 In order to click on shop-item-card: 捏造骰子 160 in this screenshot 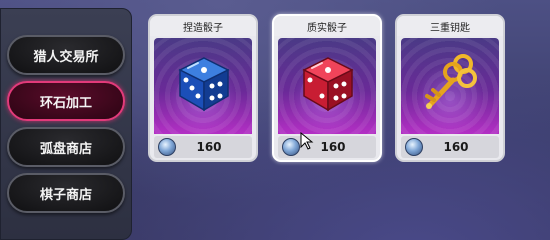, I will do `click(203, 88)`.